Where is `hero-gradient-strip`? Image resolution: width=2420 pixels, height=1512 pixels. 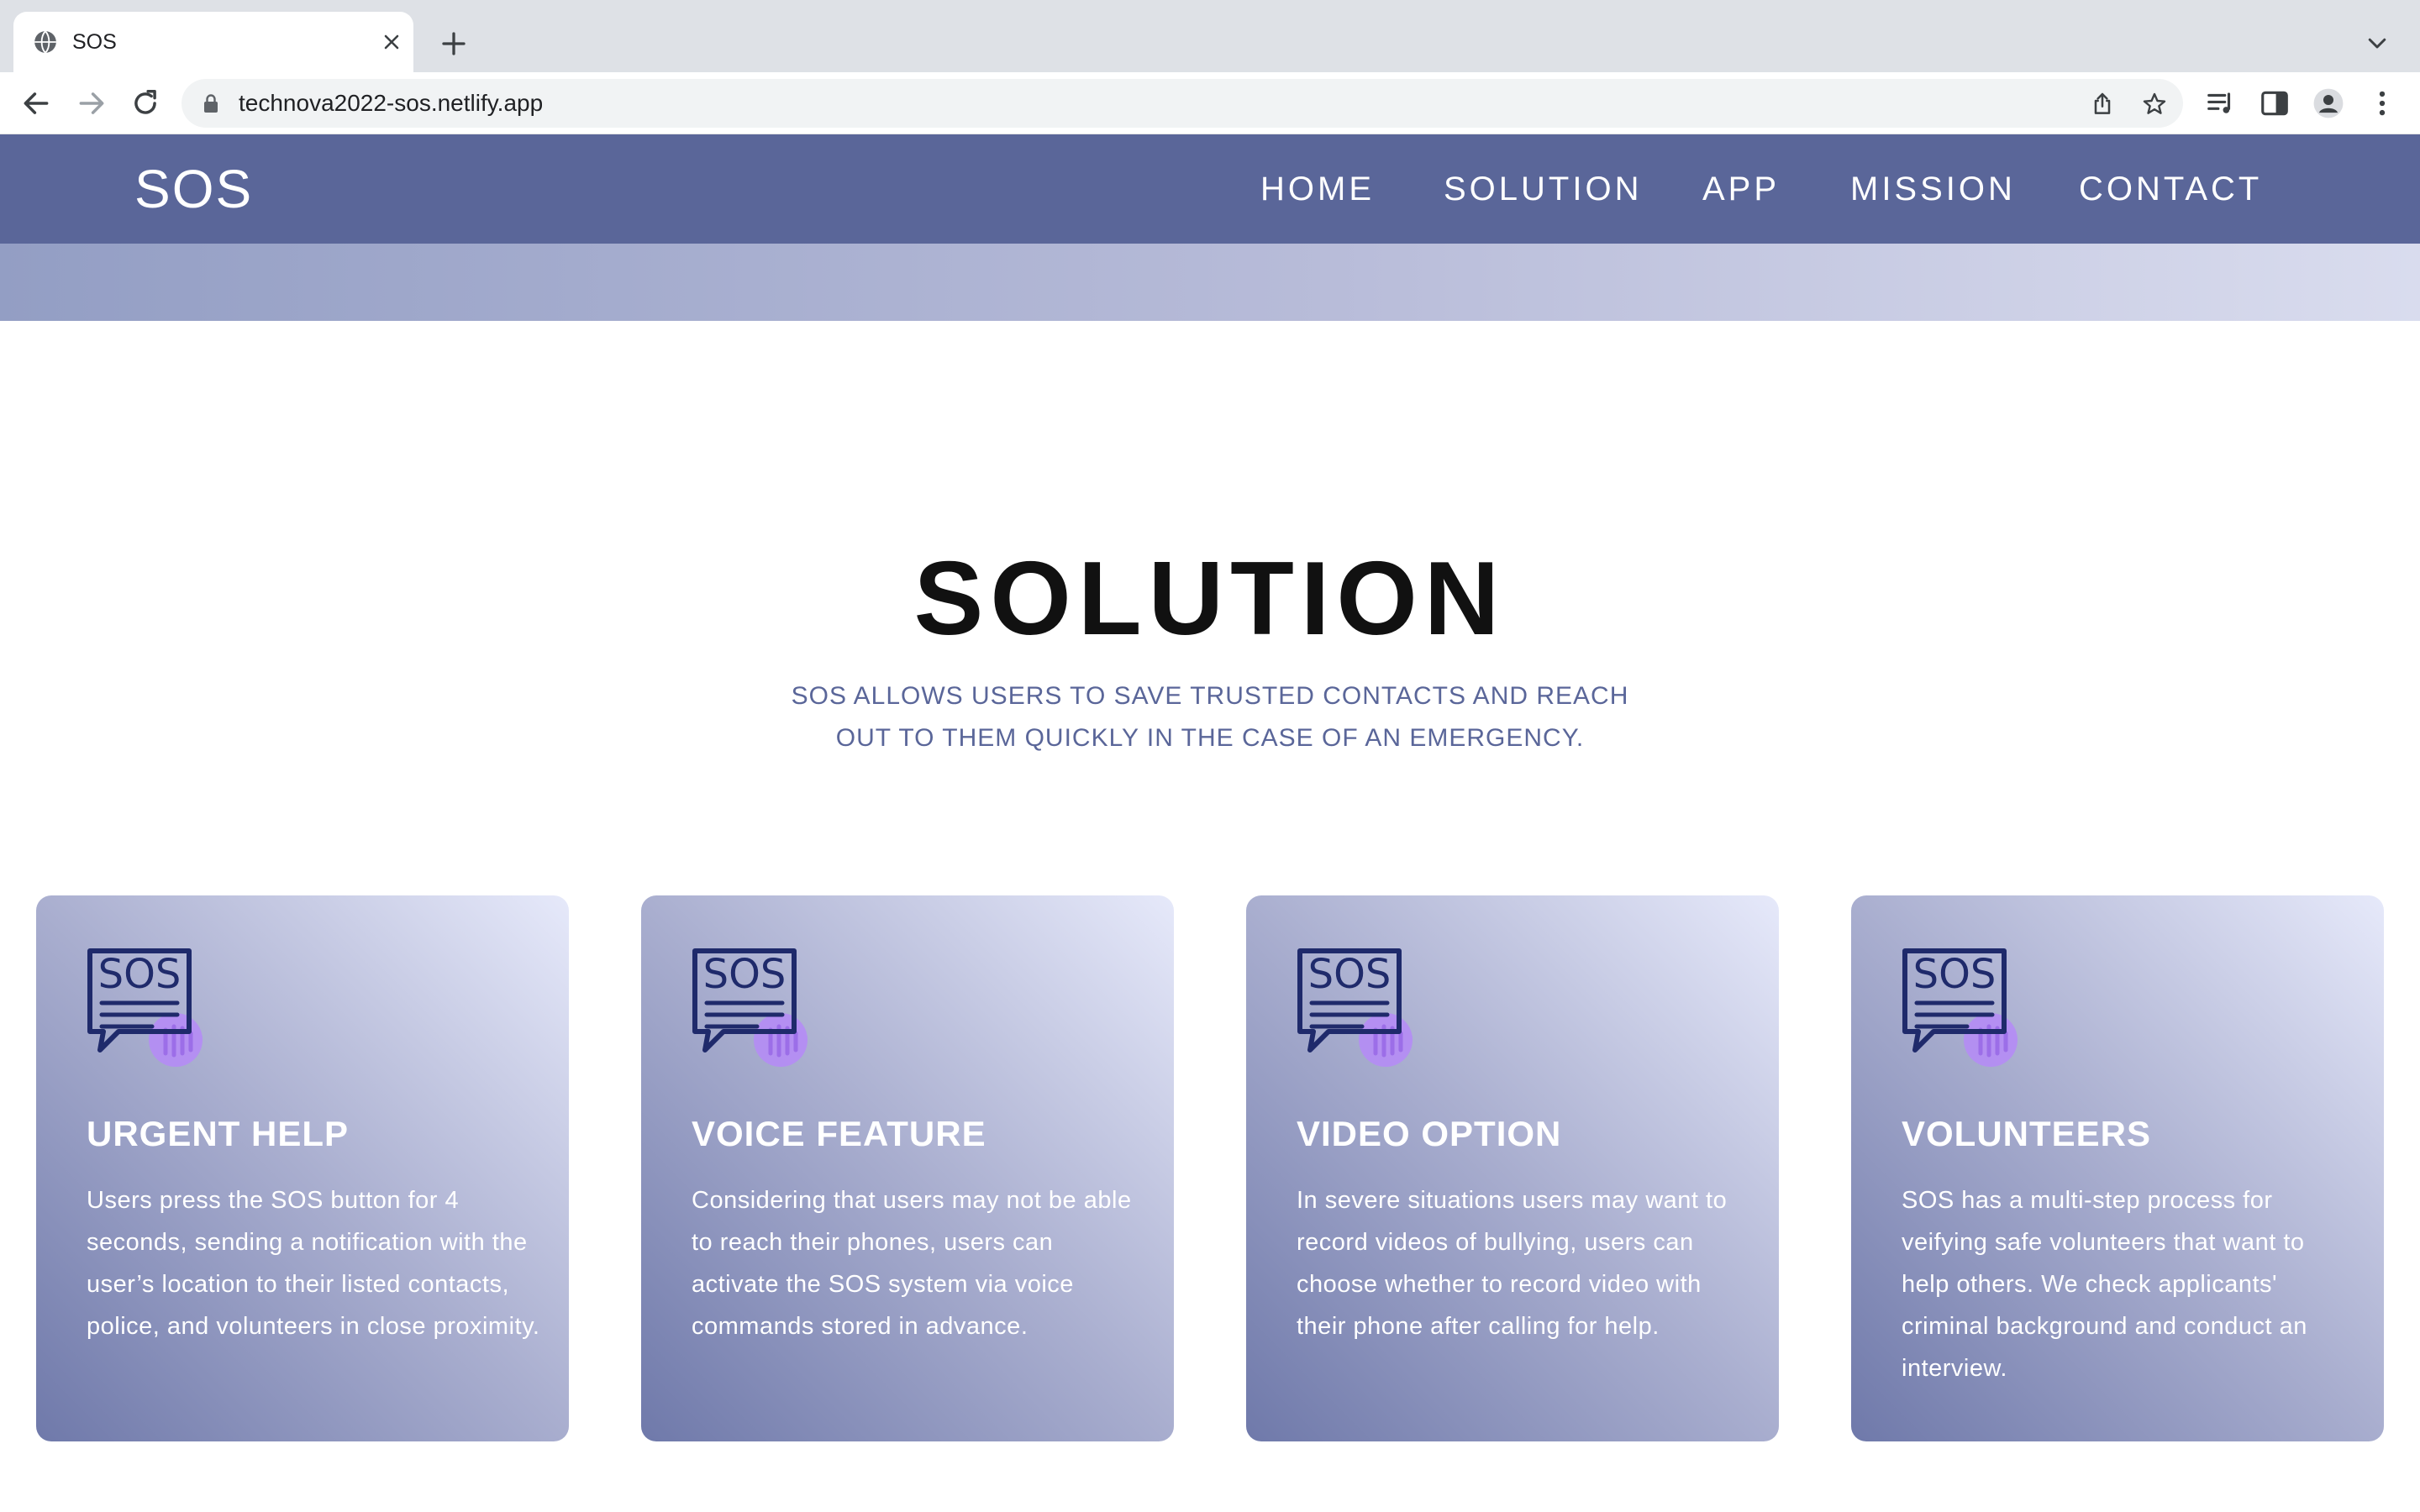
hero-gradient-strip is located at coordinates (1210, 282).